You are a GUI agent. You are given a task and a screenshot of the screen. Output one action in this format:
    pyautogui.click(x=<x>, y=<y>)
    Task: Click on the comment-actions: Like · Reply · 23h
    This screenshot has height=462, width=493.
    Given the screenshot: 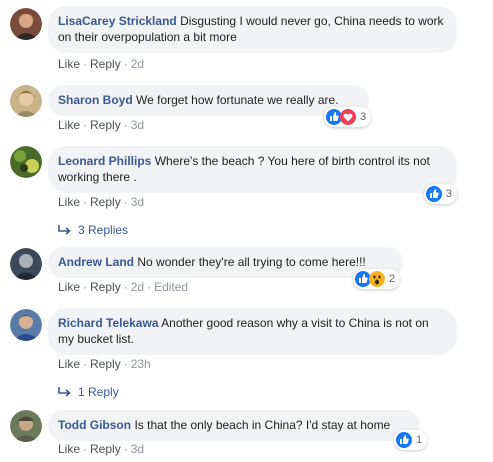 What is the action you would take?
    pyautogui.click(x=104, y=364)
    